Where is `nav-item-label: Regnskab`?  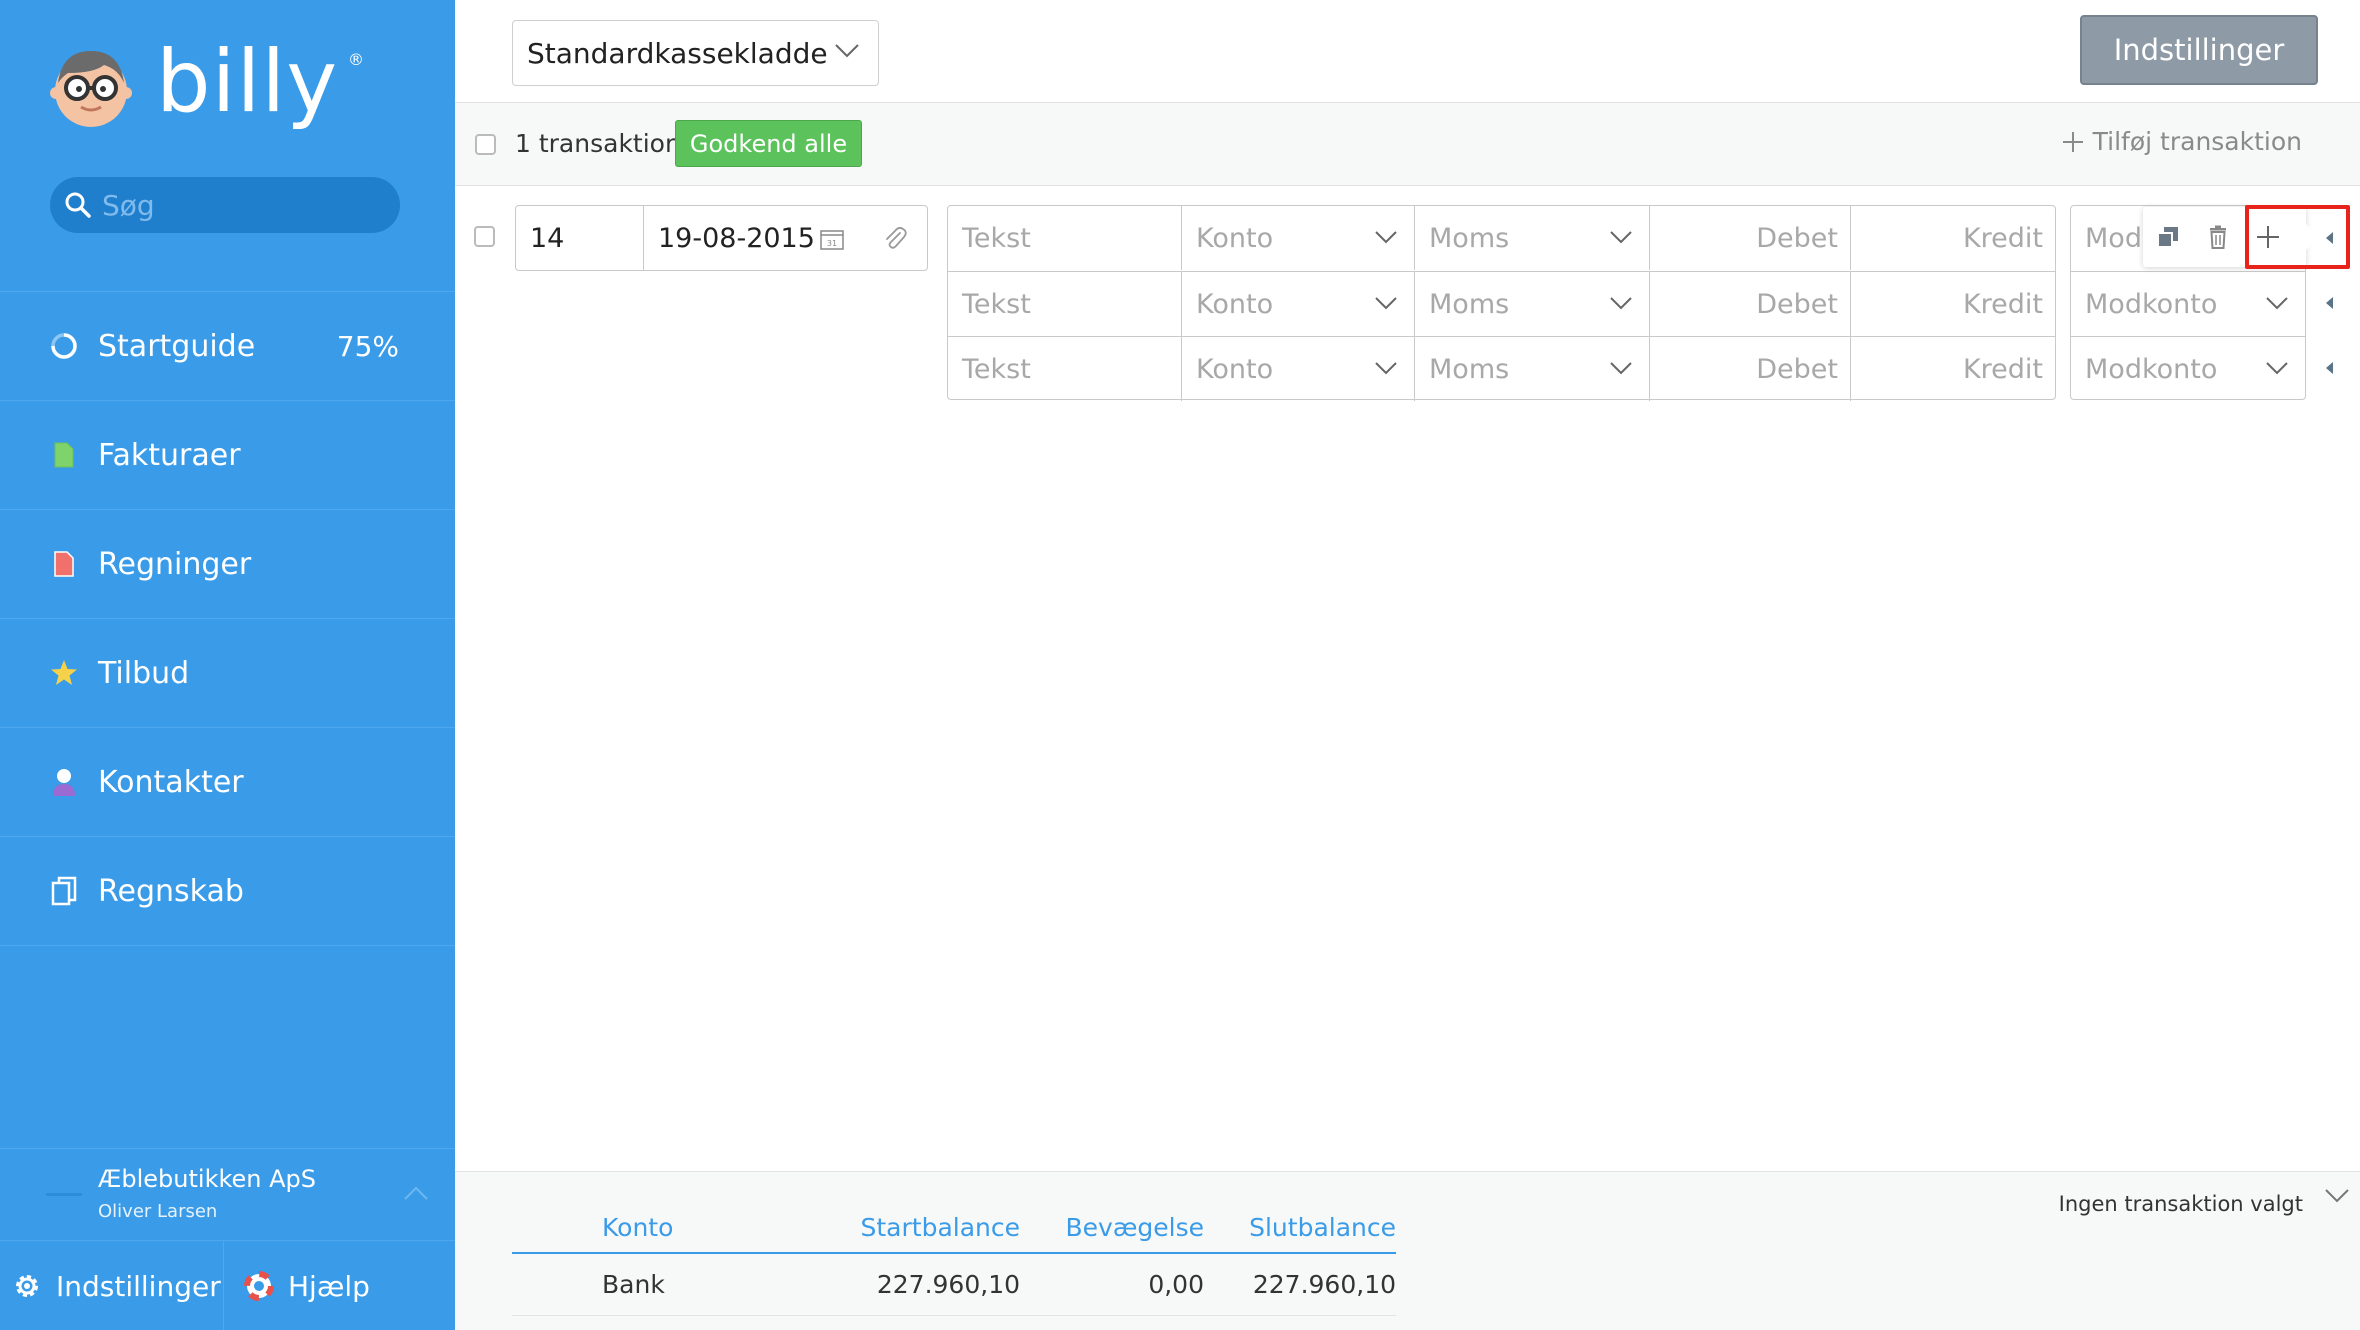 nav-item-label: Regnskab is located at coordinates (171, 891).